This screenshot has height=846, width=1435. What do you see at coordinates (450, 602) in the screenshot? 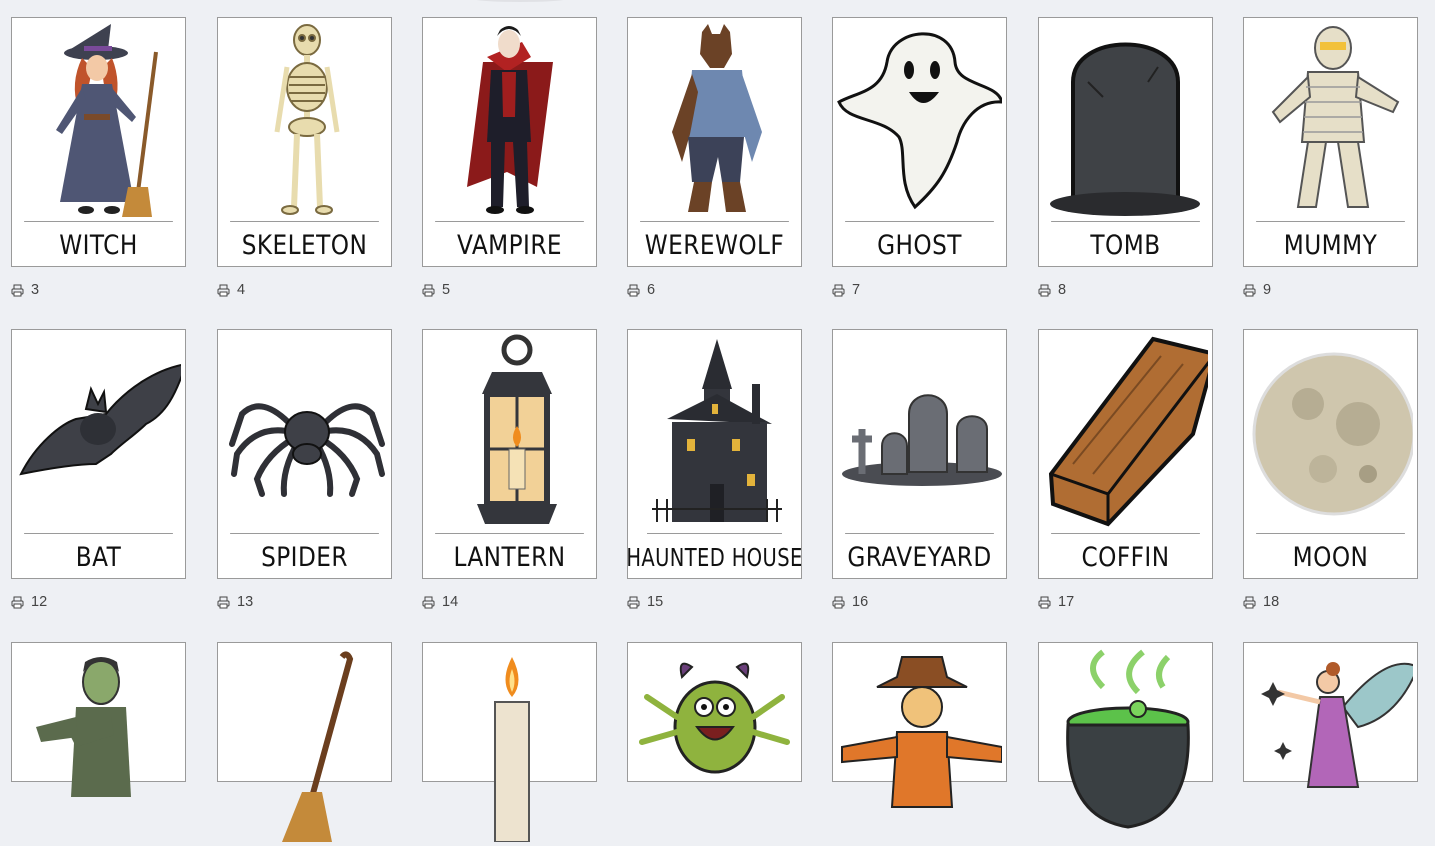
I see `print-count: 14` at bounding box center [450, 602].